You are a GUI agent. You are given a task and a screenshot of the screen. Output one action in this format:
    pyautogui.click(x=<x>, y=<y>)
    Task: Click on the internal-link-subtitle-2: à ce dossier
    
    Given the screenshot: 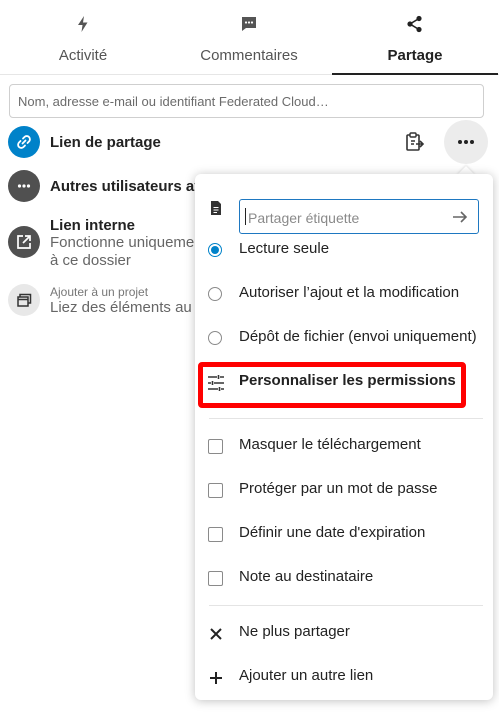 What is the action you would take?
    pyautogui.click(x=90, y=260)
    